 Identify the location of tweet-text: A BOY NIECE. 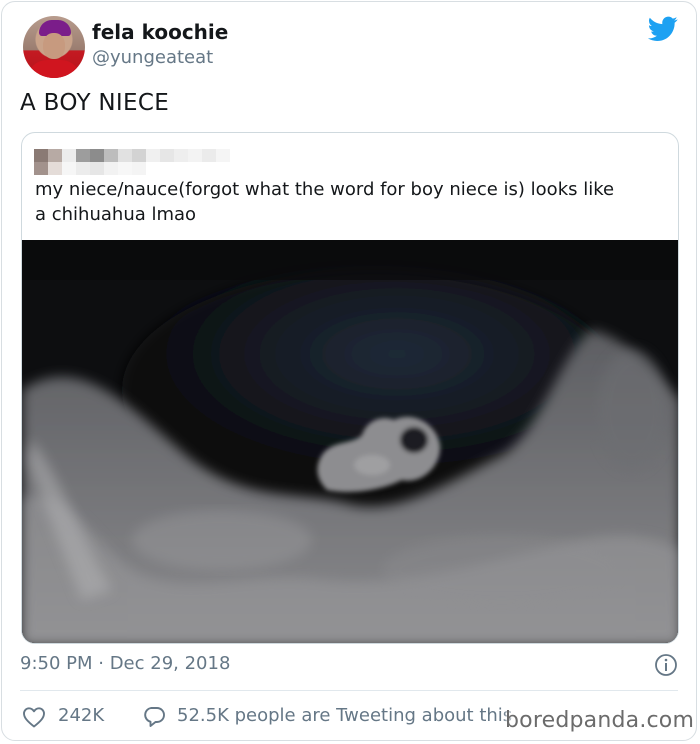
(95, 103).